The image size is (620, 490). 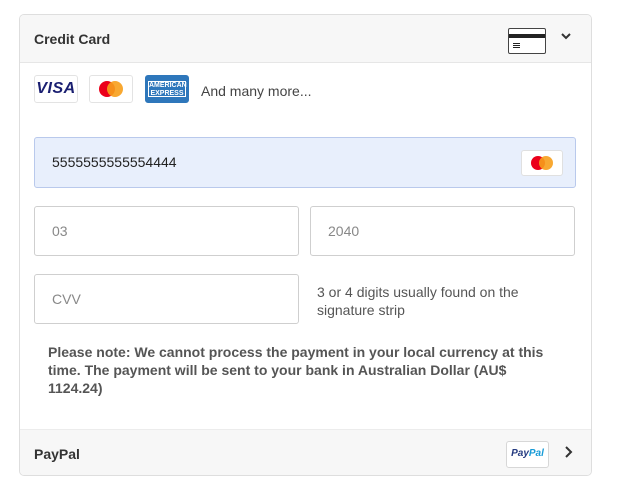 What do you see at coordinates (111, 89) in the screenshot?
I see `mastercard-logo` at bounding box center [111, 89].